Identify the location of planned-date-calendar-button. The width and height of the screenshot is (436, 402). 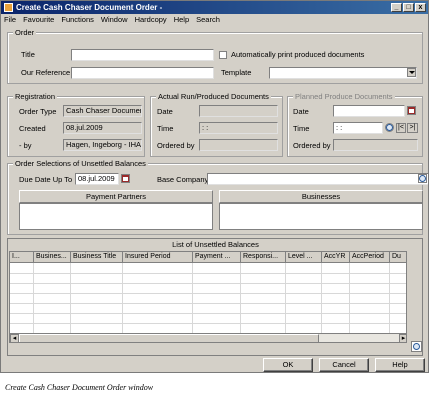
(411, 110).